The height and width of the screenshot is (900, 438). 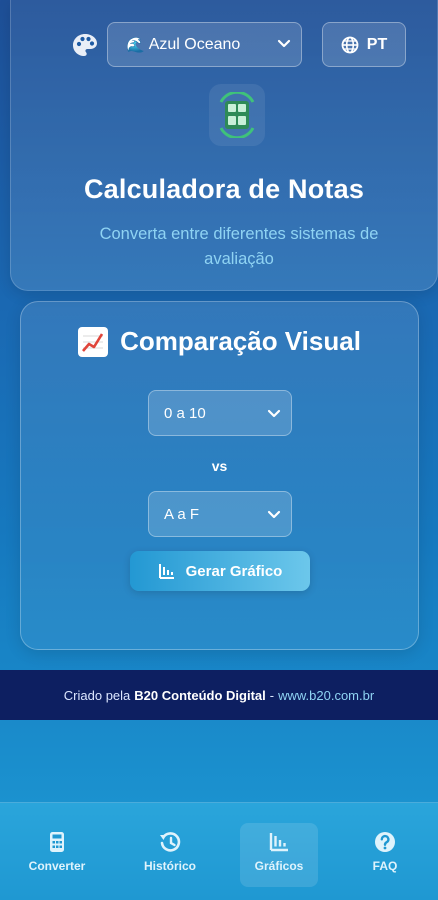 What do you see at coordinates (220, 514) in the screenshot?
I see `scale-b-select: A a F` at bounding box center [220, 514].